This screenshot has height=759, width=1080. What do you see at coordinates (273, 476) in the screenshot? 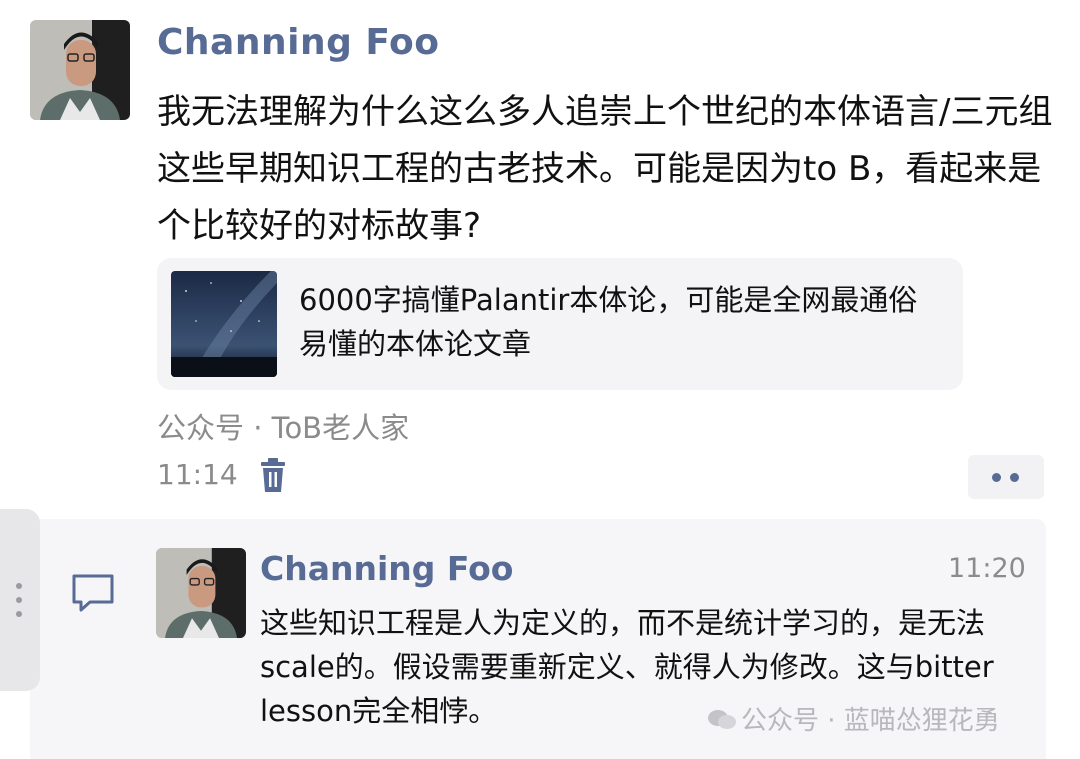
I see `trash-icon` at bounding box center [273, 476].